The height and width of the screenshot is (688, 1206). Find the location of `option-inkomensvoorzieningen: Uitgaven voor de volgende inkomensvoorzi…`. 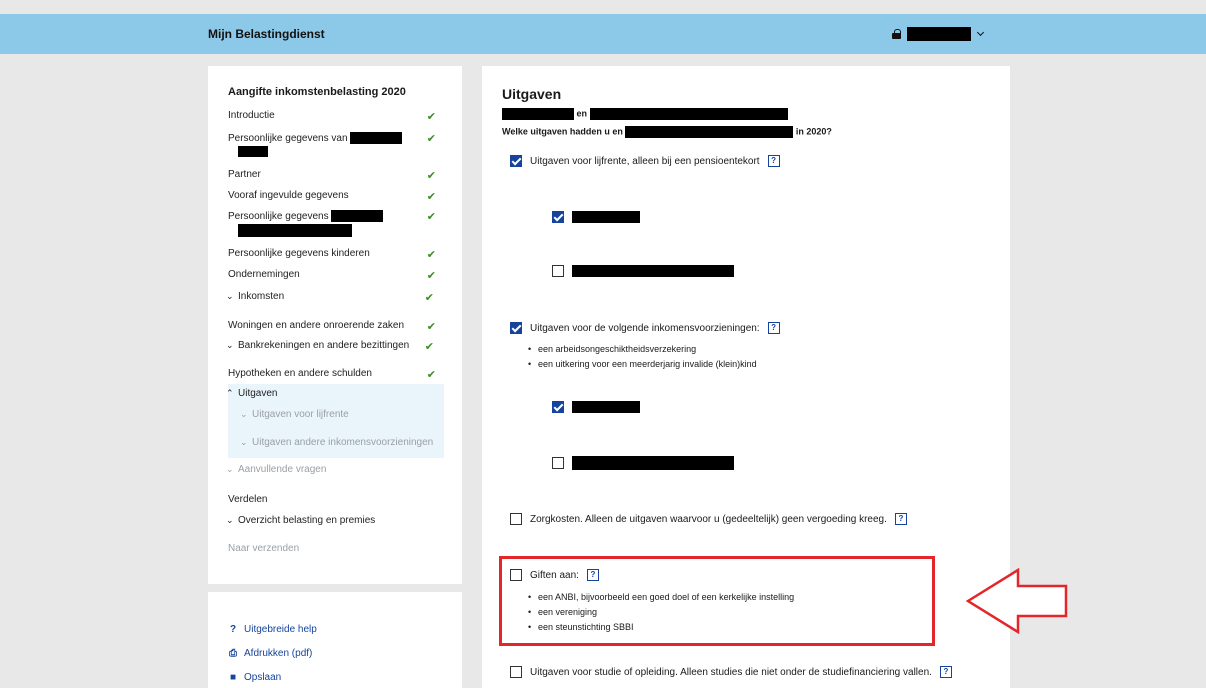

option-inkomensvoorzieningen: Uitgaven voor de volgende inkomensvoorzi… is located at coordinates (645, 328).